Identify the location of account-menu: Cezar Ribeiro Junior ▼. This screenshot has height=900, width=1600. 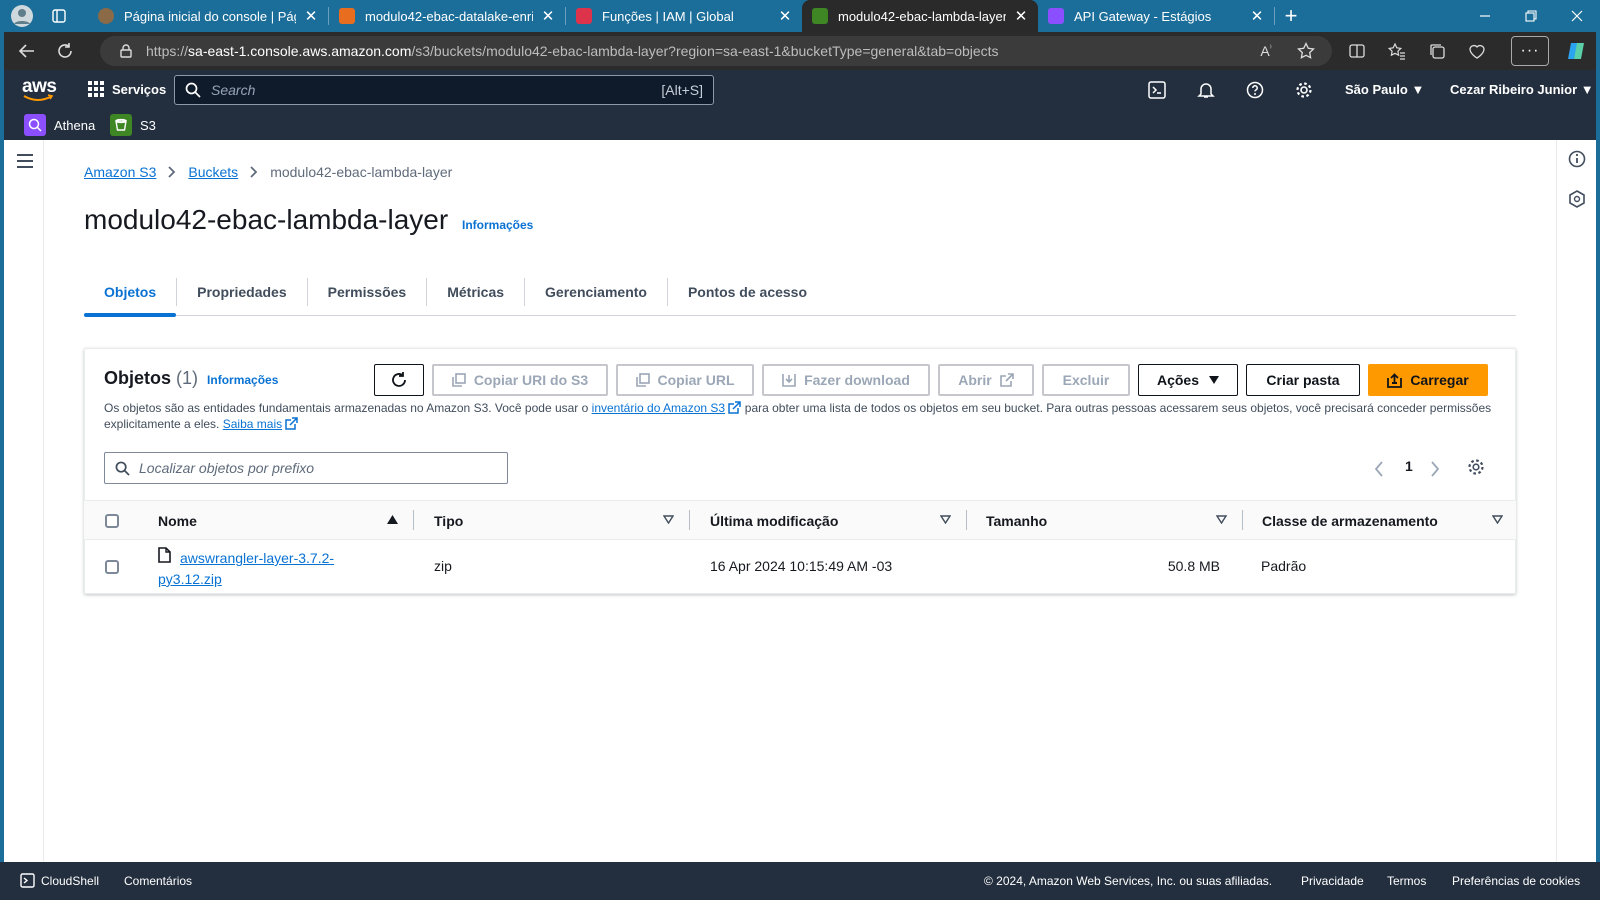
(1522, 89).